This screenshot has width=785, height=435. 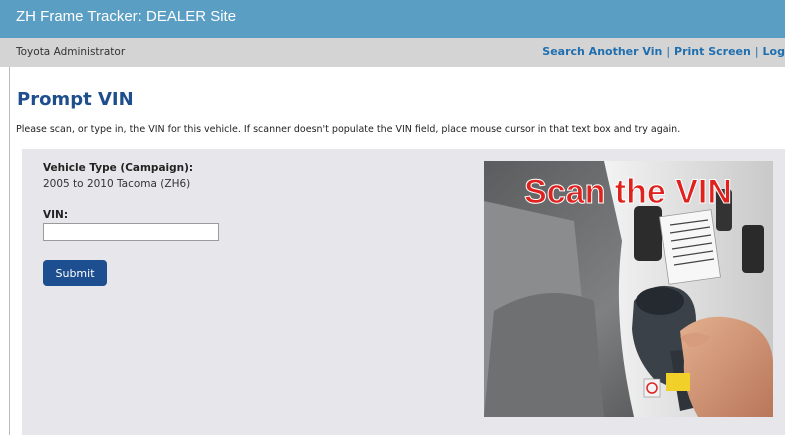 I want to click on page-title: Prompt VIN, so click(x=75, y=99).